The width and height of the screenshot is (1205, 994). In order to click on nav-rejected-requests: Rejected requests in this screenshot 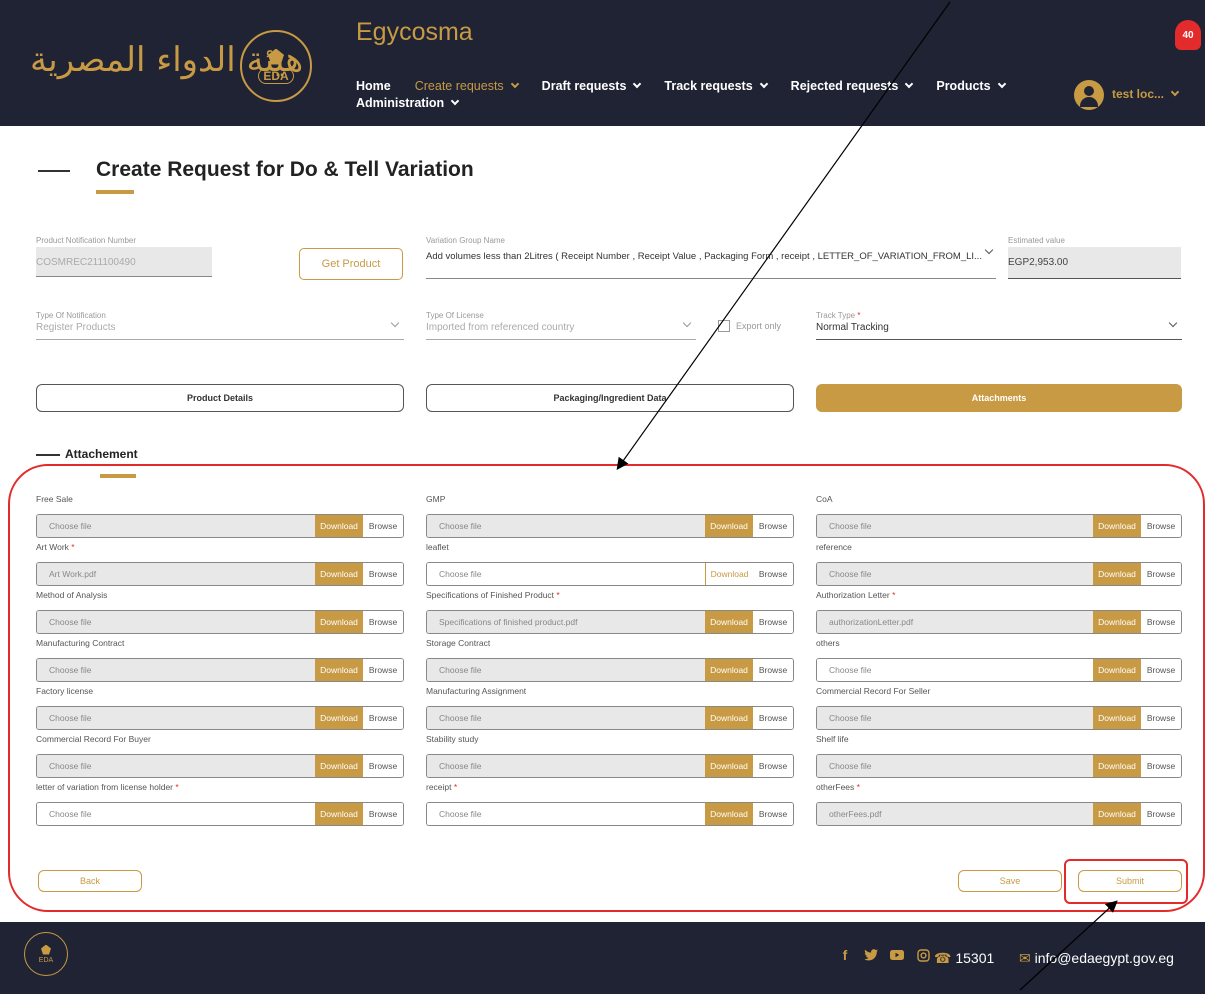, I will do `click(852, 86)`.